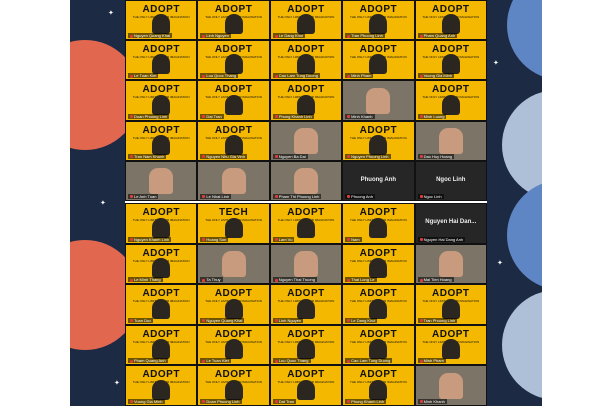 This screenshot has height=406, width=612. I want to click on participant-tile: Le Anh Tuan, so click(161, 180).